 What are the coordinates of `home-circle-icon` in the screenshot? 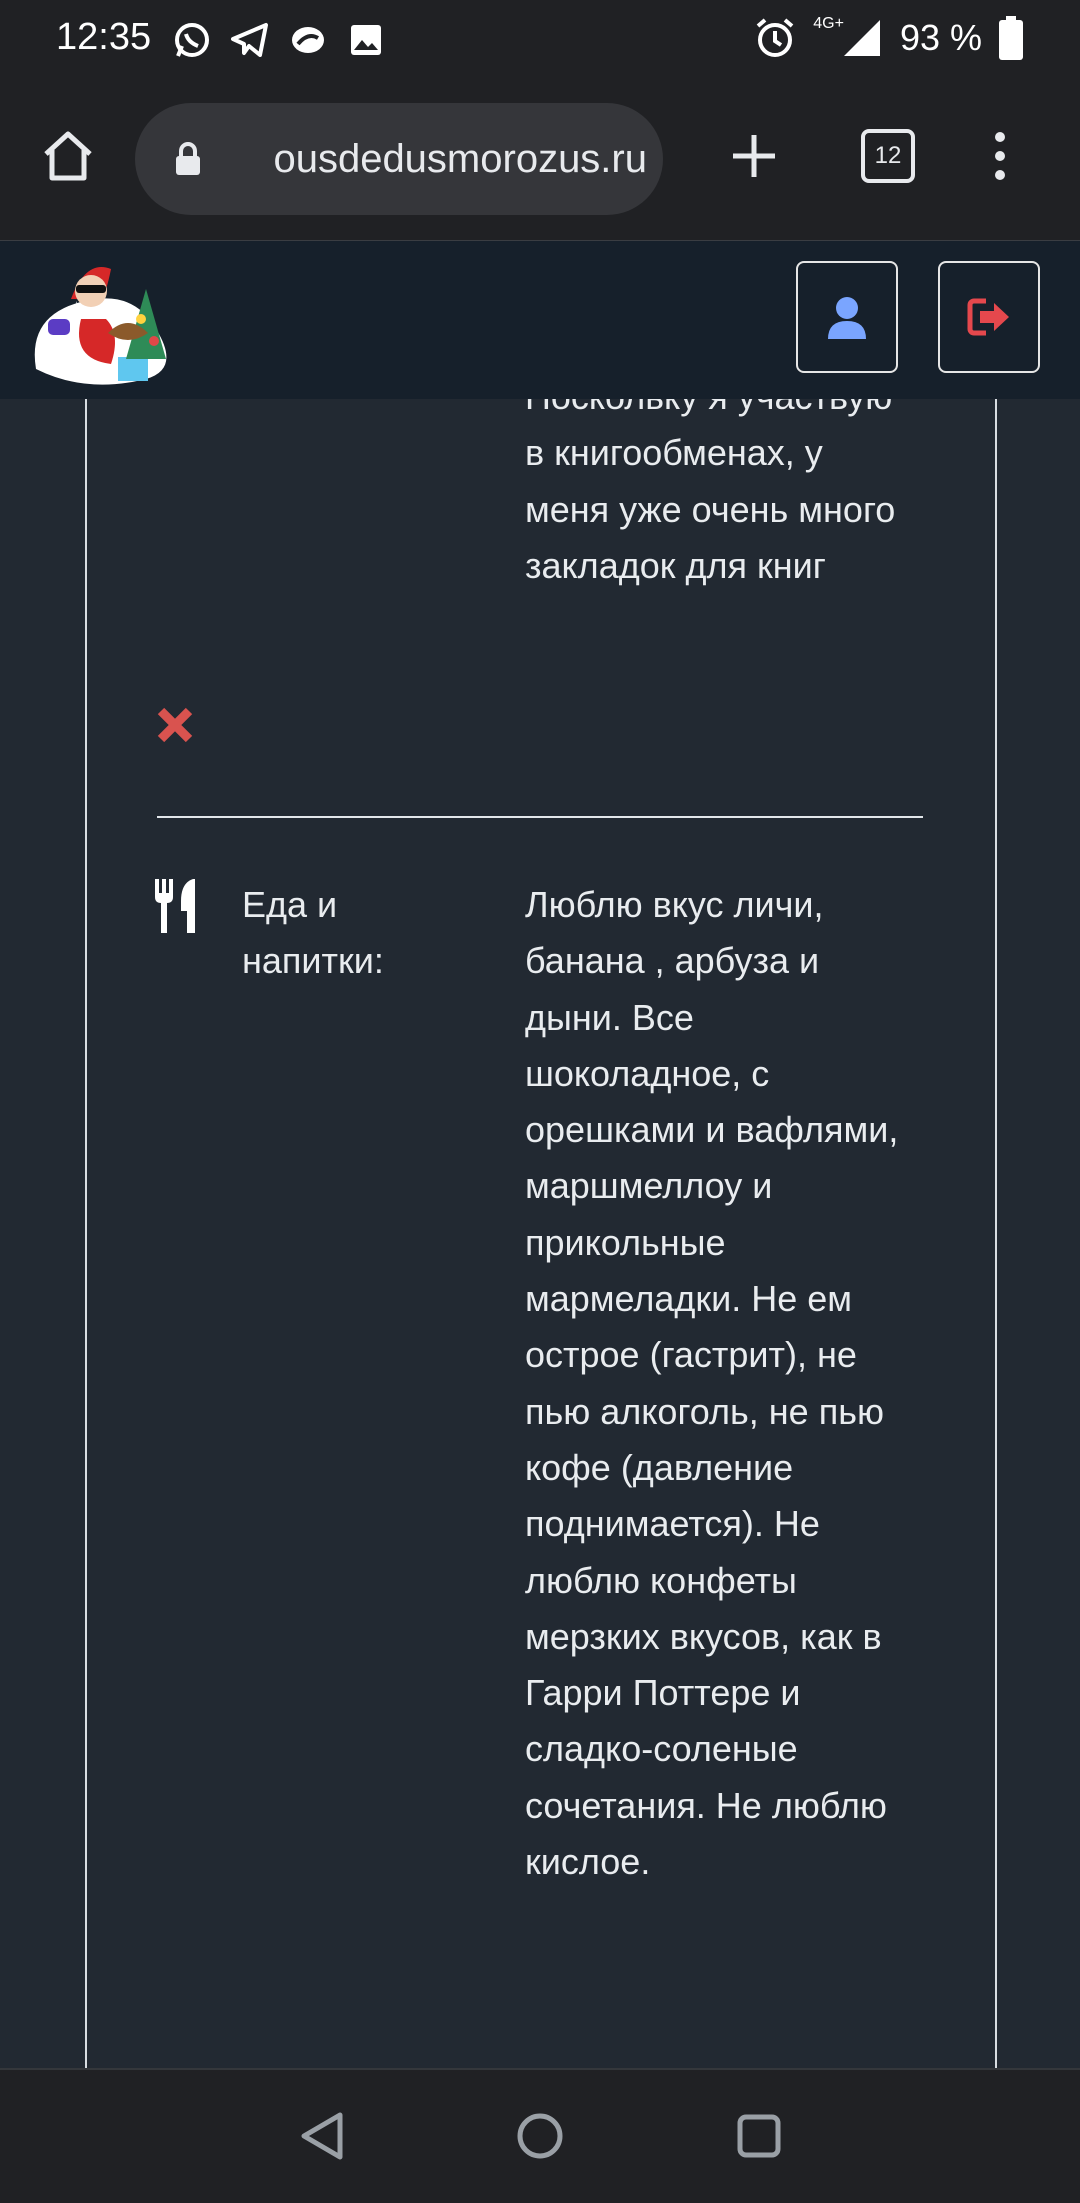 It's located at (540, 2136).